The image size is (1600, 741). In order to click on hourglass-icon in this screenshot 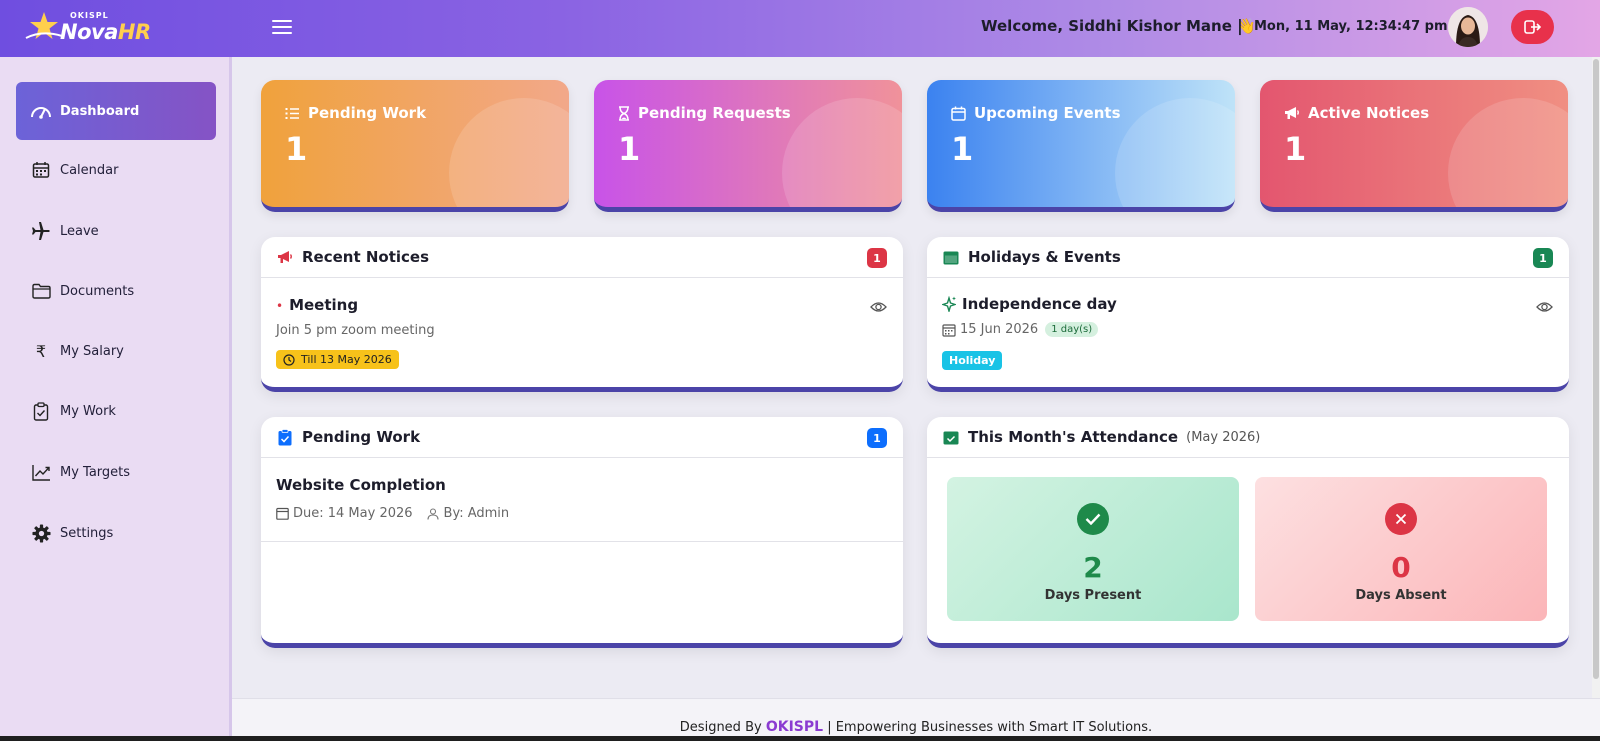, I will do `click(624, 113)`.